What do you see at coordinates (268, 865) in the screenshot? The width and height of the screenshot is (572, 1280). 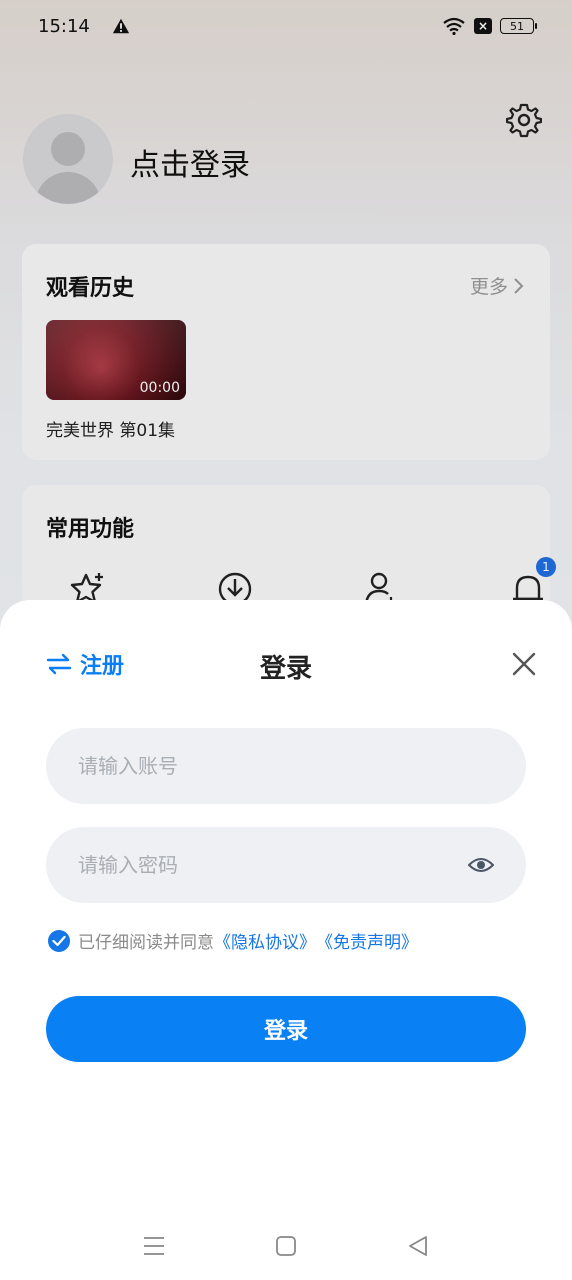 I see `password-input` at bounding box center [268, 865].